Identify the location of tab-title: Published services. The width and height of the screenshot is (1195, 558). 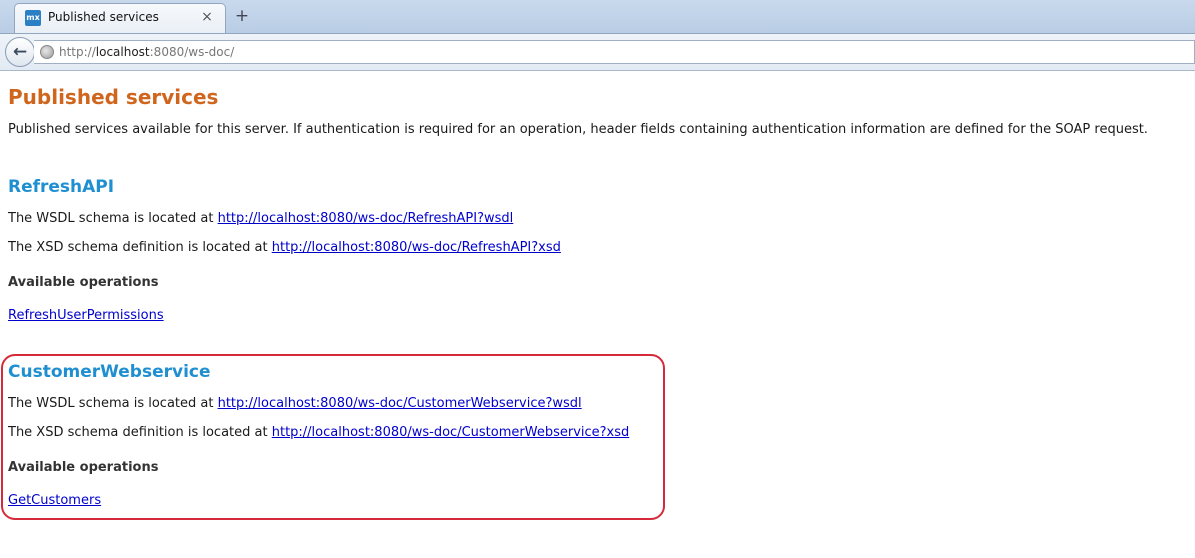
(103, 17).